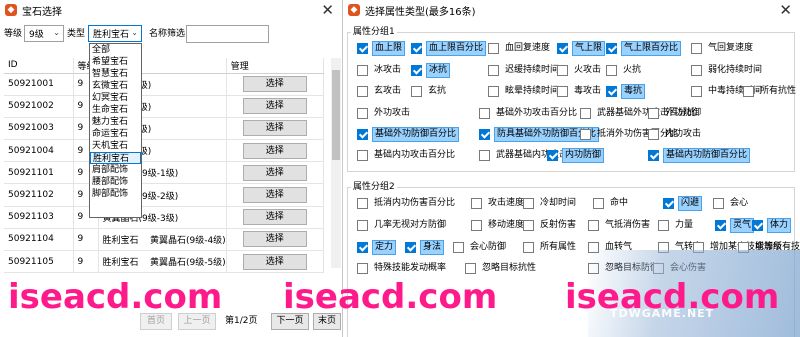 Image resolution: width=800 pixels, height=337 pixels. What do you see at coordinates (429, 91) in the screenshot?
I see `attribute-checkbox: 玄抗` at bounding box center [429, 91].